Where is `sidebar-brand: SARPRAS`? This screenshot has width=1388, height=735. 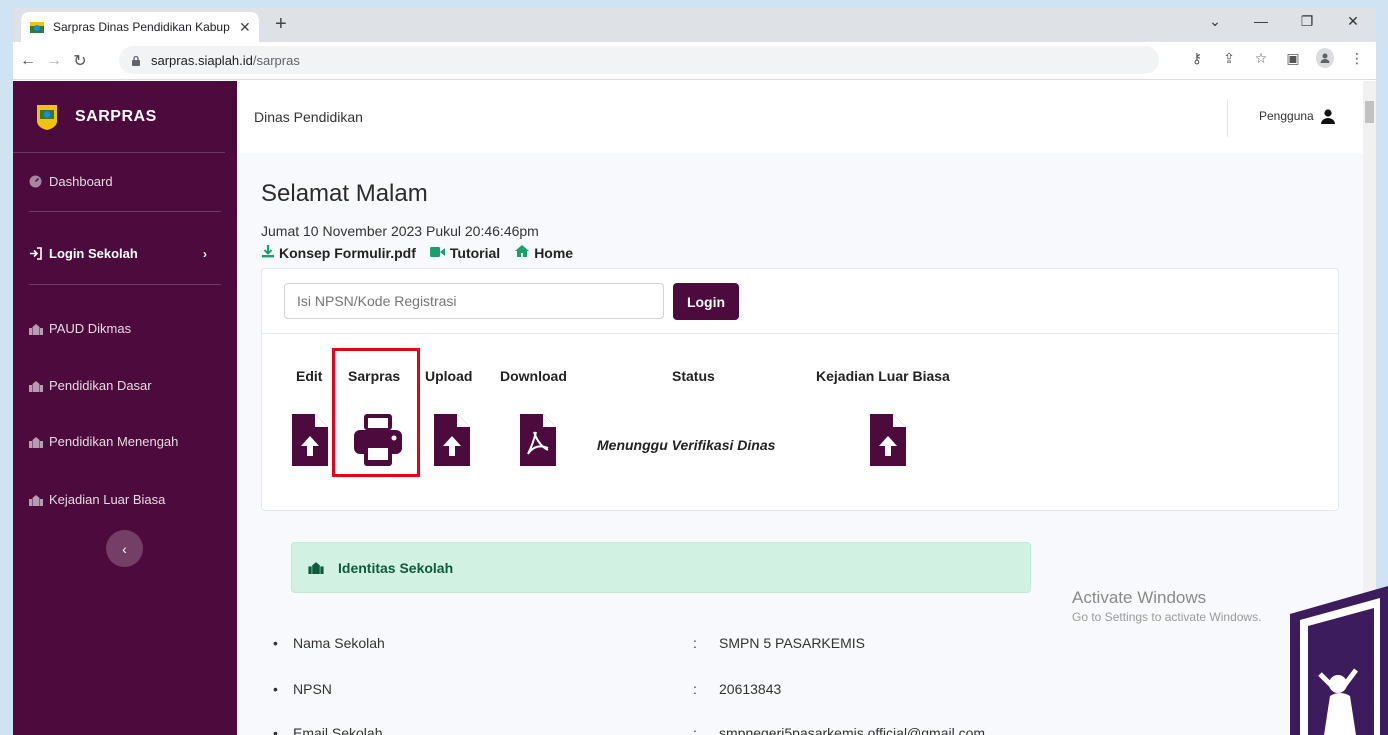 sidebar-brand: SARPRAS is located at coordinates (119, 117).